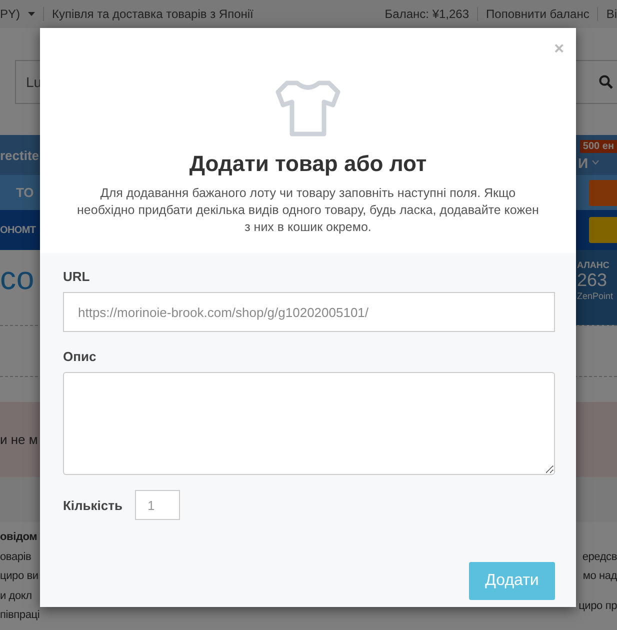 The image size is (617, 630). Describe the element at coordinates (593, 265) in the screenshot. I see `balance-label: АЛАНС` at that location.